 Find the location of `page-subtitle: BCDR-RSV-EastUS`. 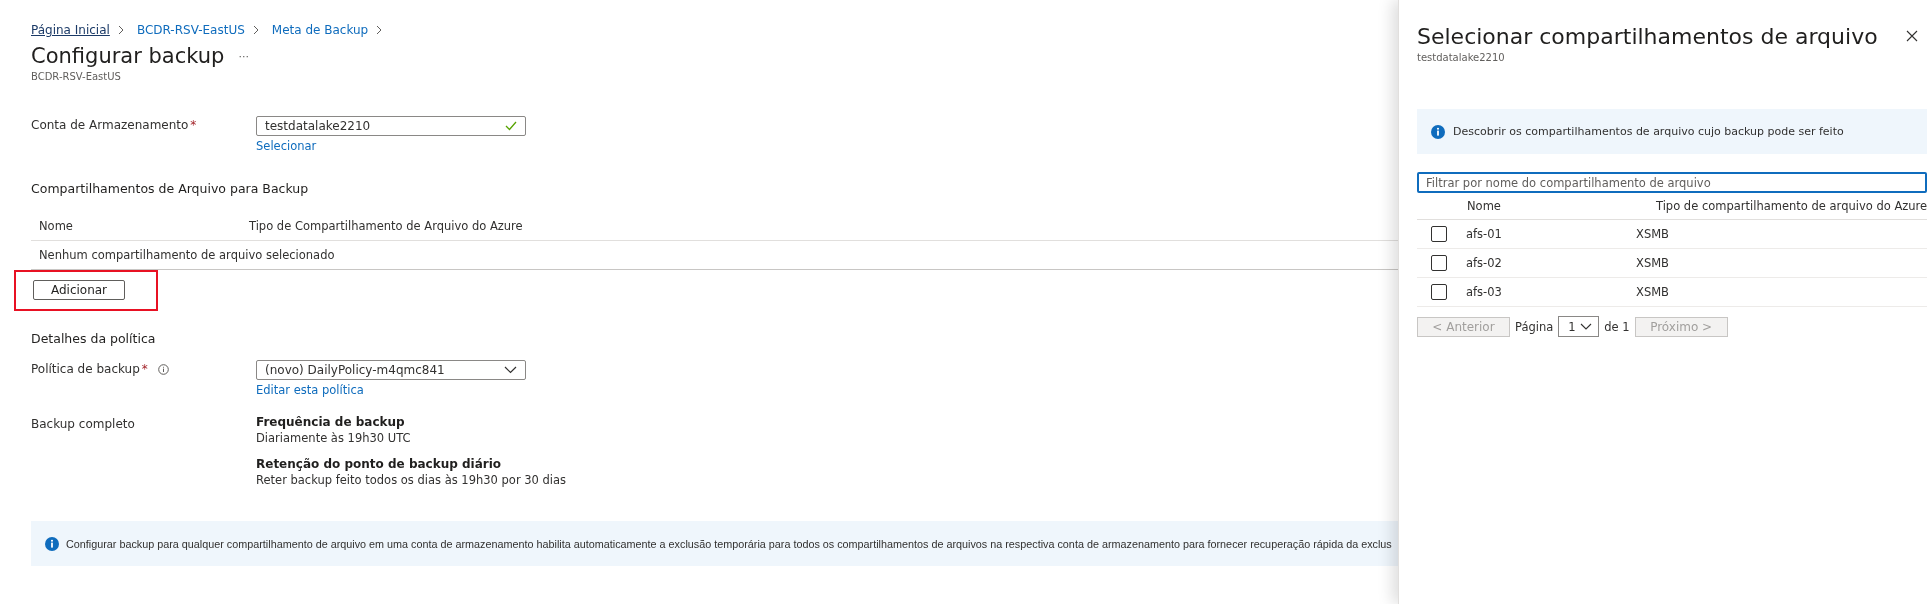

page-subtitle: BCDR-RSV-EastUS is located at coordinates (76, 76).